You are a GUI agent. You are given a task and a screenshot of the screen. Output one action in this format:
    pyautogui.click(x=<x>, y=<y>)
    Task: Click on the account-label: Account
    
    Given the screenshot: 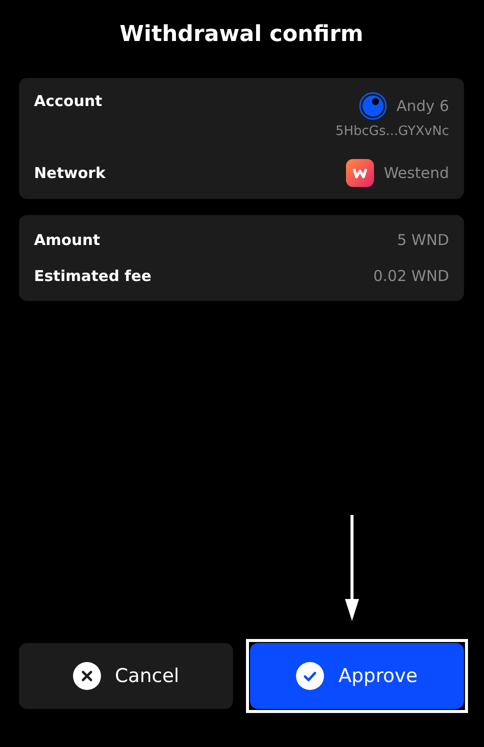 What is the action you would take?
    pyautogui.click(x=68, y=101)
    